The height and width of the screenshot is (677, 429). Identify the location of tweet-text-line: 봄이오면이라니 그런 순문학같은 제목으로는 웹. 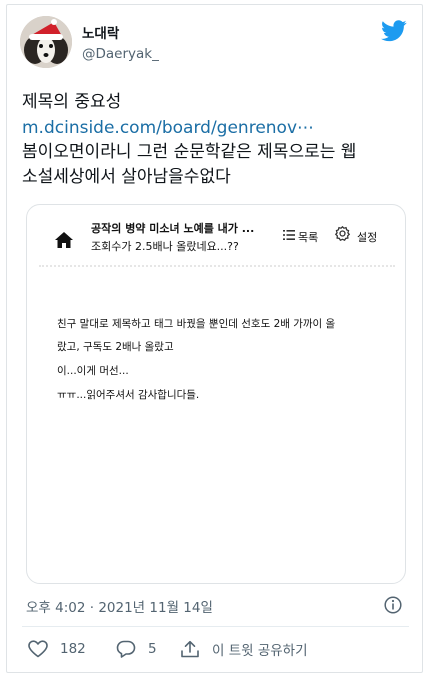
(189, 152).